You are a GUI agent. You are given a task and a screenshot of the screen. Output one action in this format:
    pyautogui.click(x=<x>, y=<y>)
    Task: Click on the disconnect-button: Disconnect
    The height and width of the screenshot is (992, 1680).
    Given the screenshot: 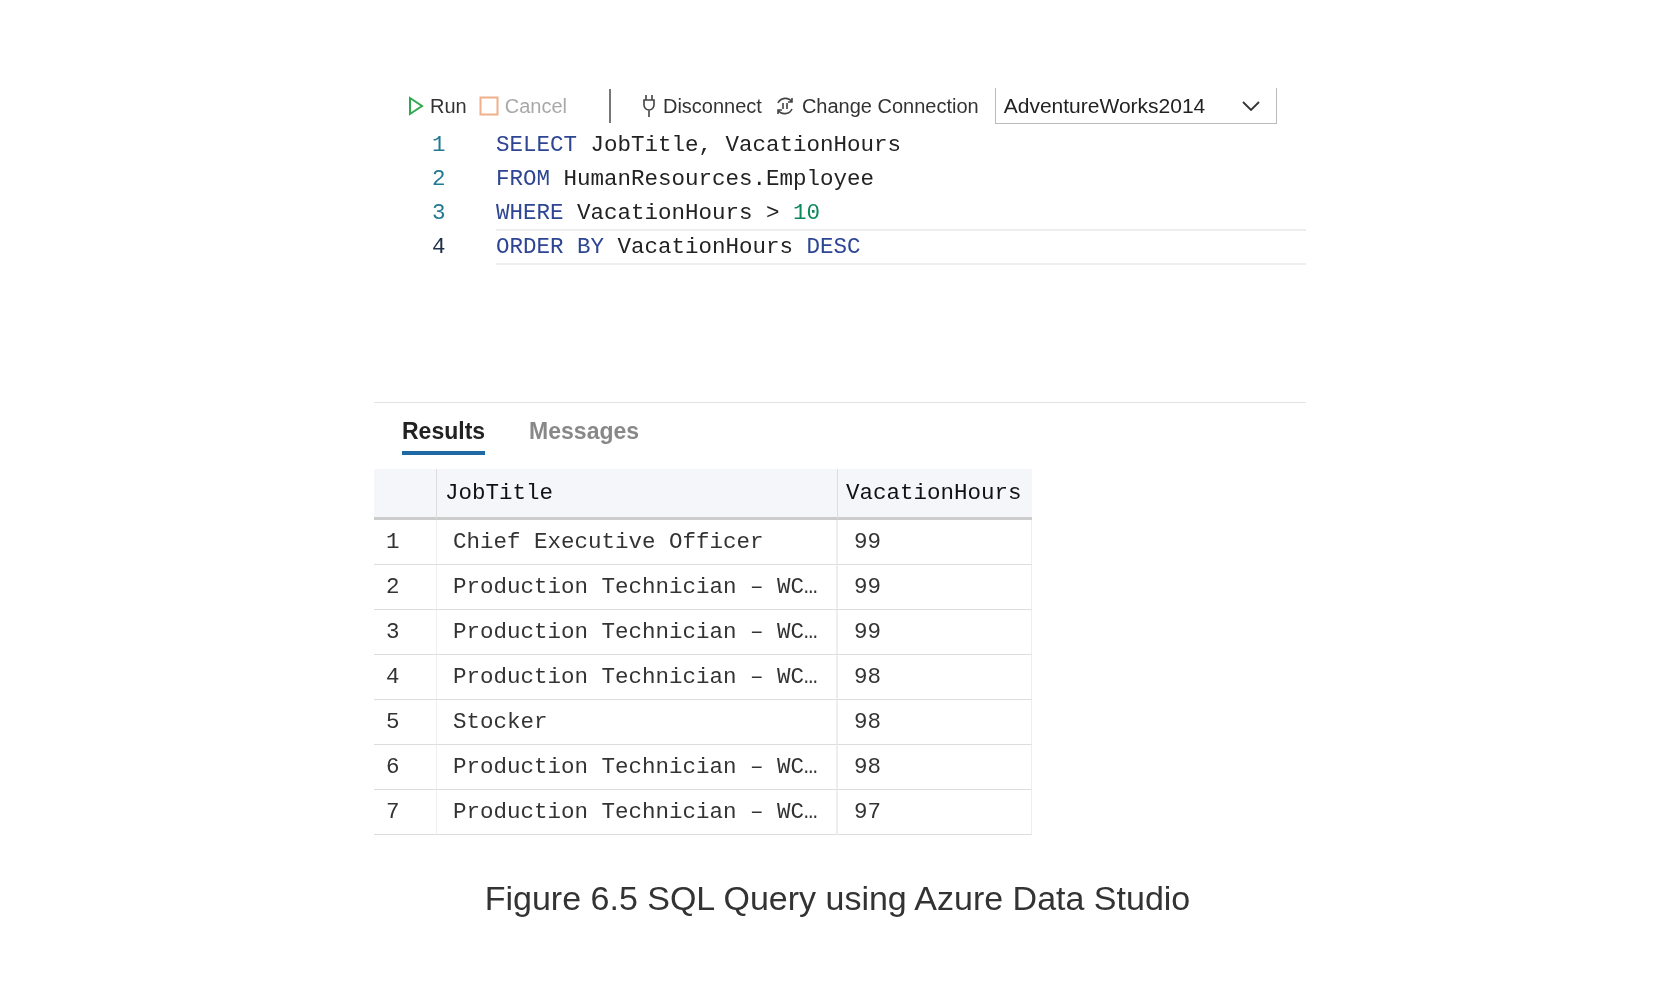 What is the action you would take?
    pyautogui.click(x=701, y=106)
    